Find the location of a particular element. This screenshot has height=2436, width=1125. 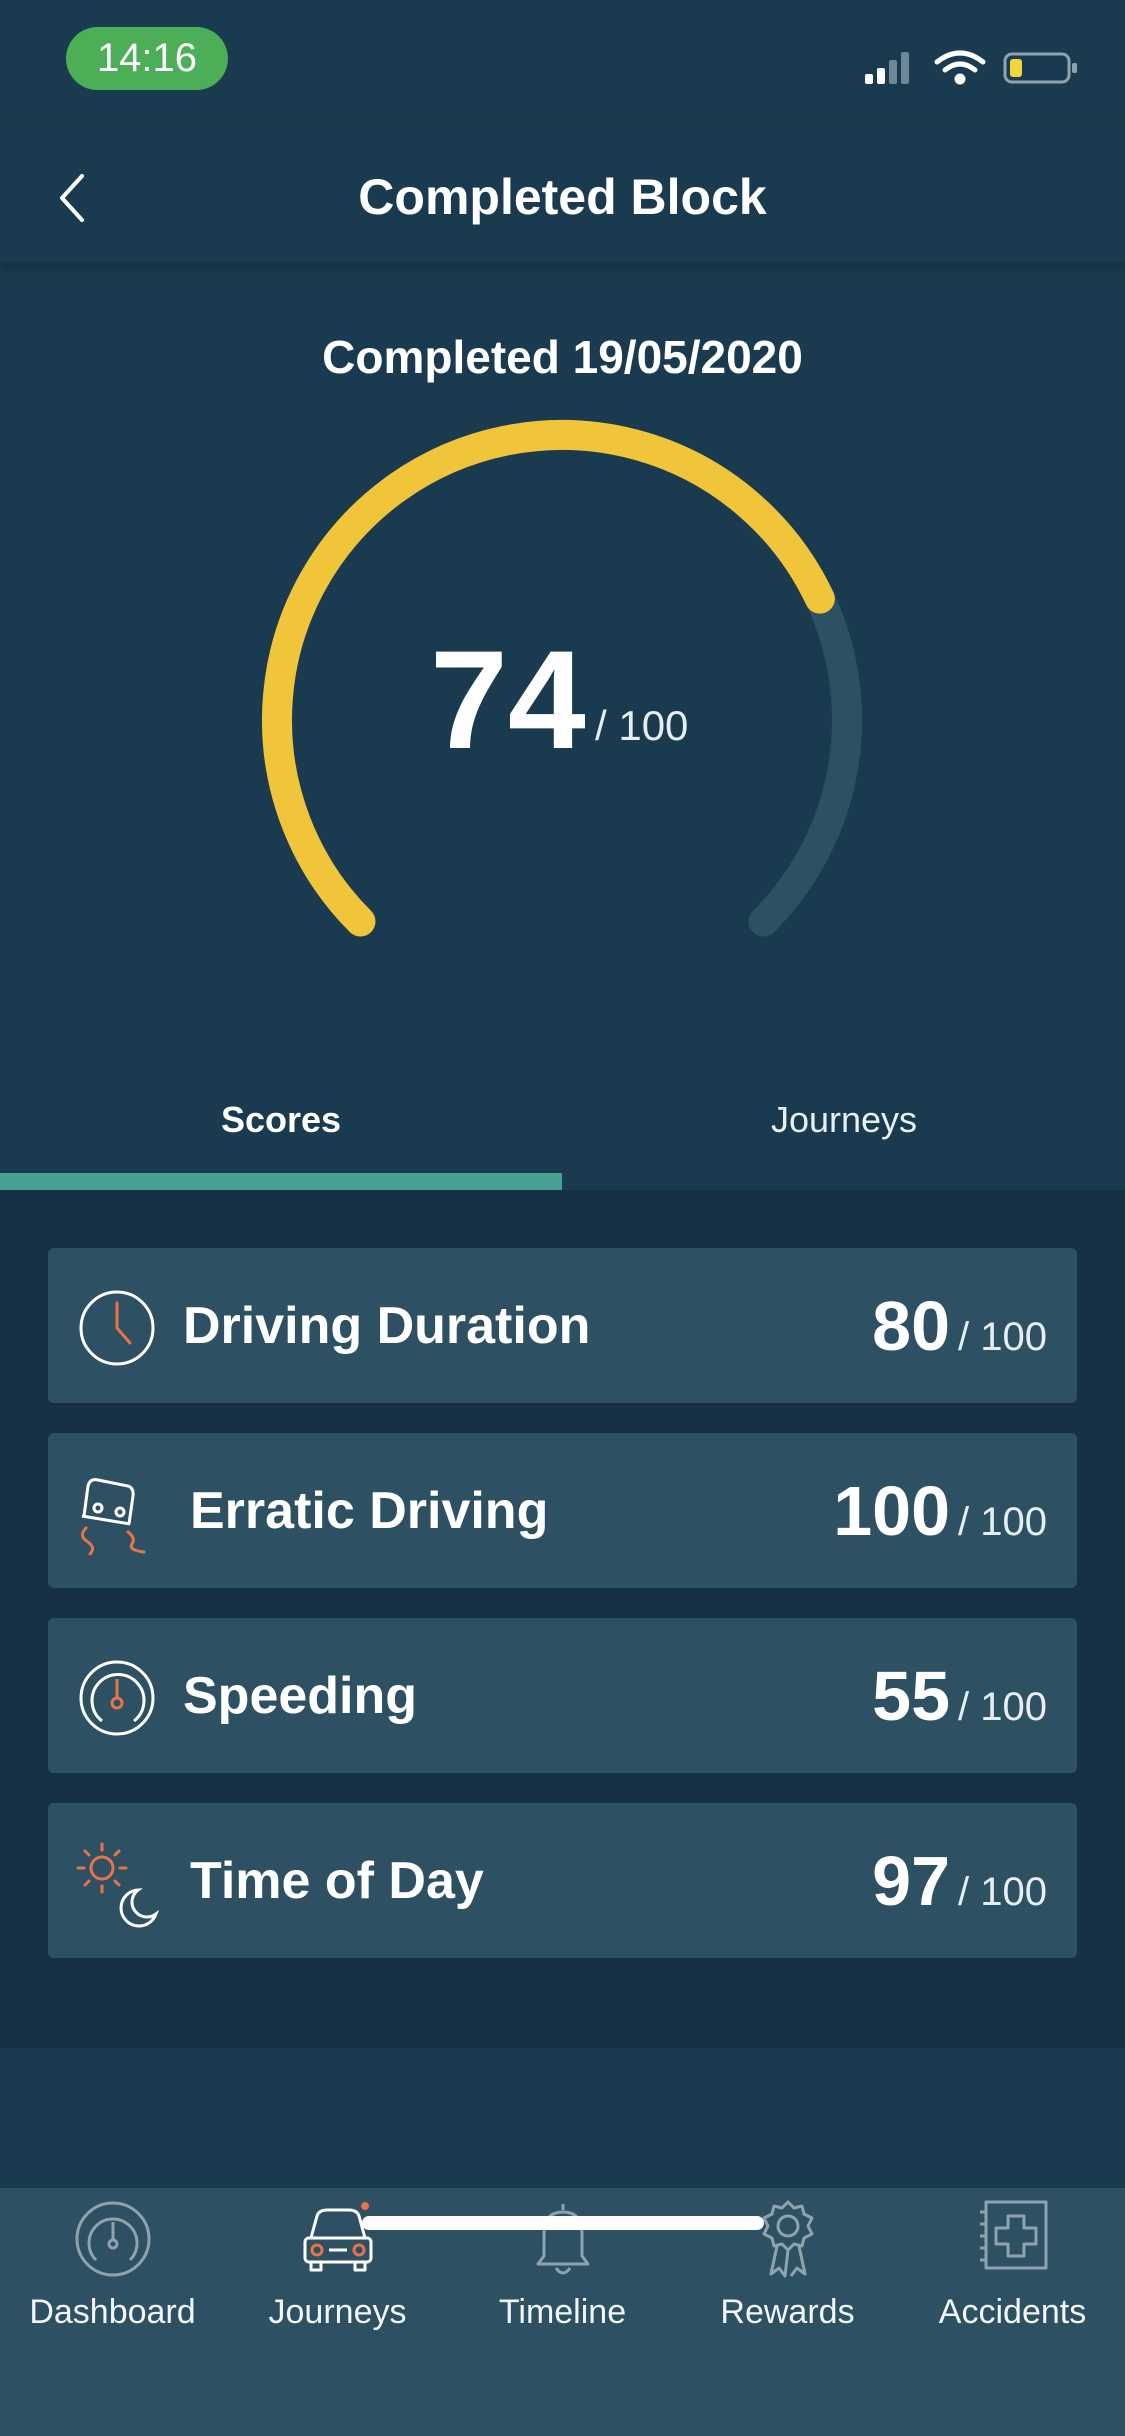

score-value: 55 is located at coordinates (911, 1696).